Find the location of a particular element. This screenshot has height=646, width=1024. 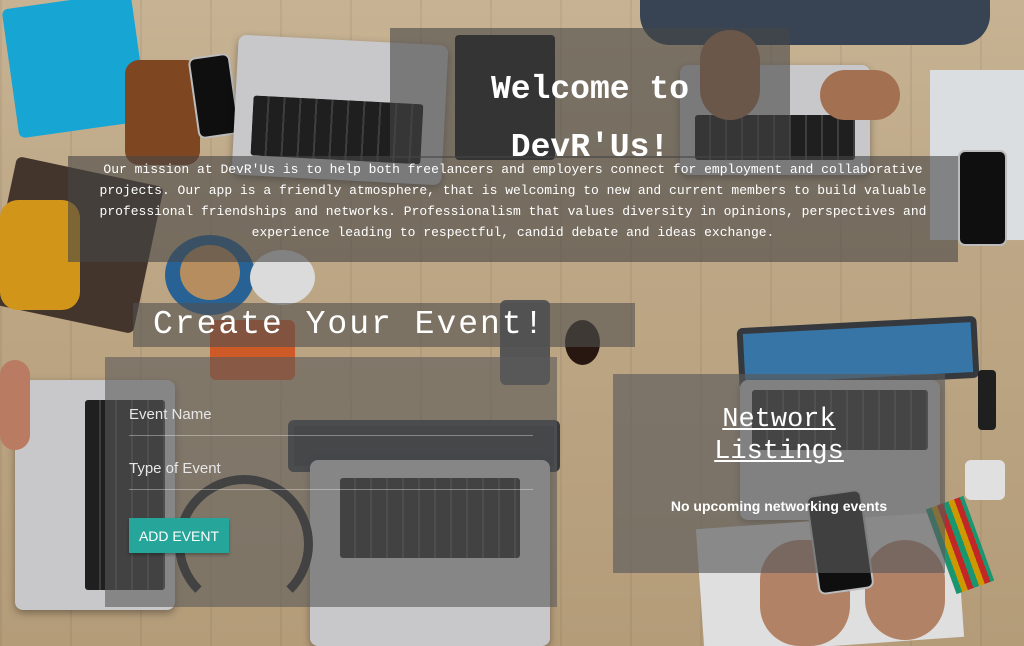

no-events-message: No upcoming networking events is located at coordinates (779, 506).